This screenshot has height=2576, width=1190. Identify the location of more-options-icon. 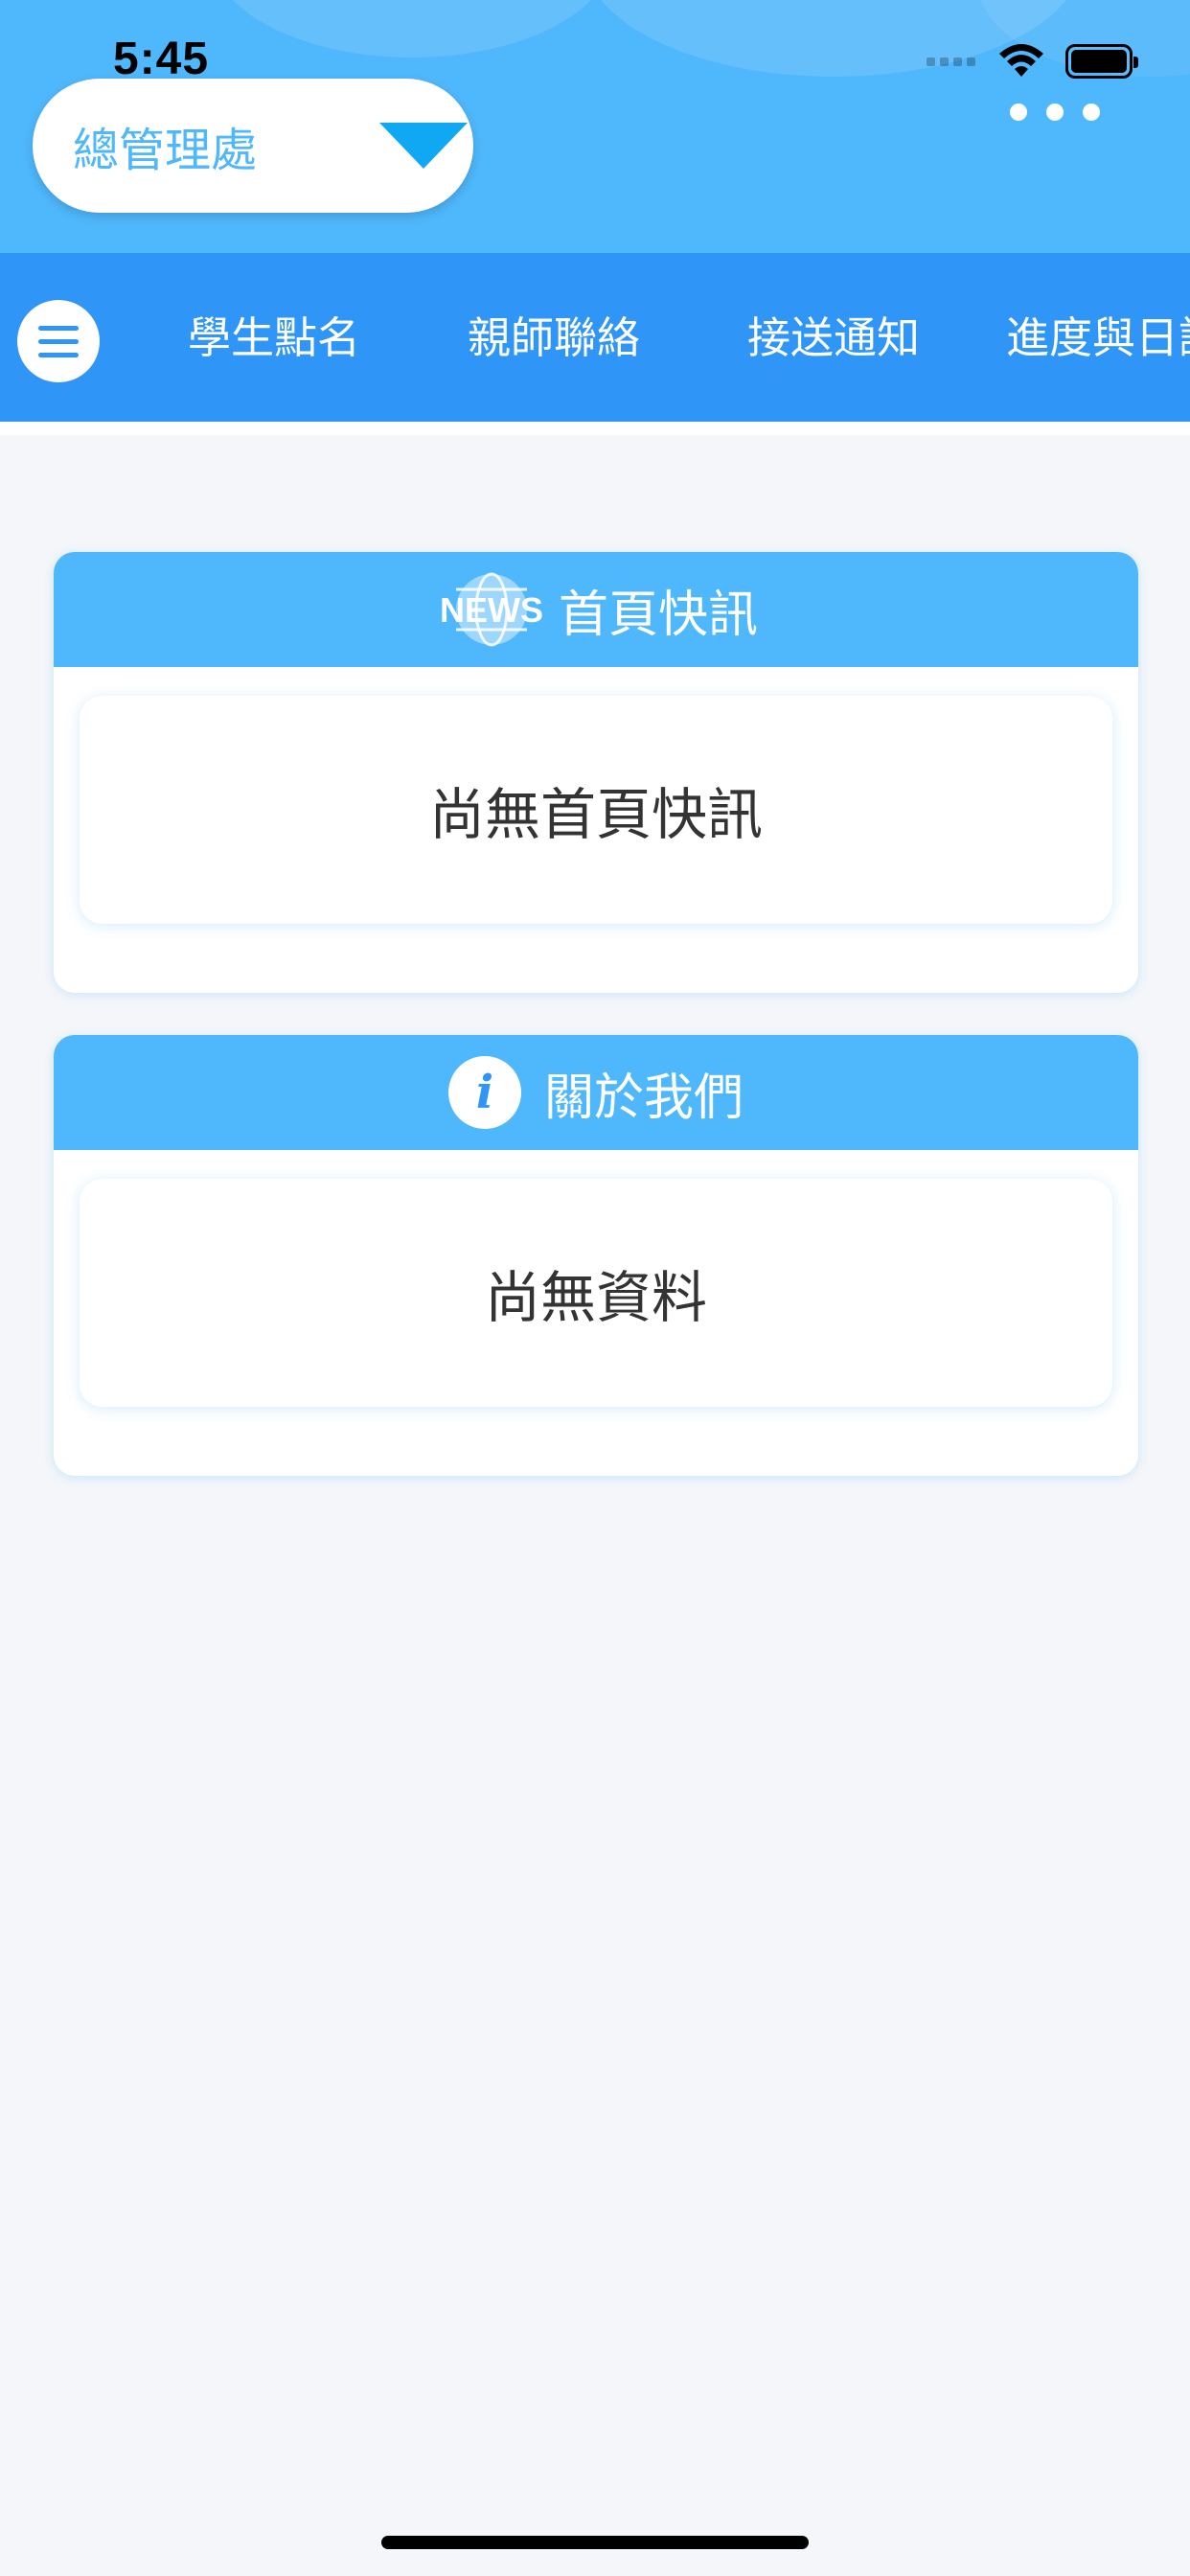
(1055, 112).